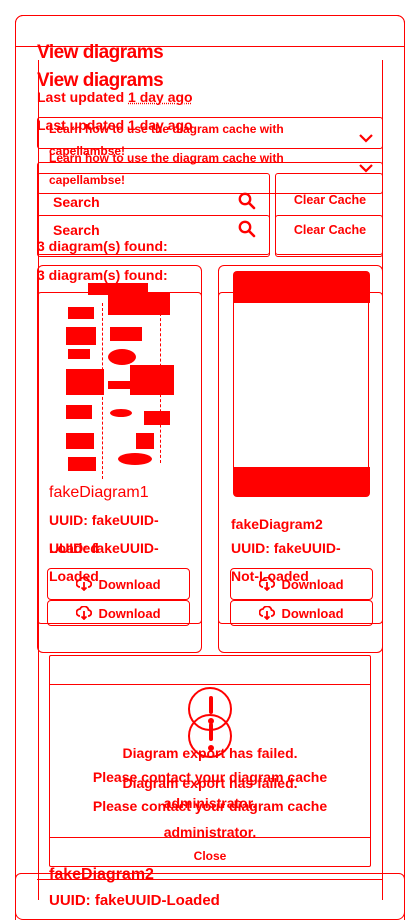  I want to click on download-button-1: Download, so click(118, 613).